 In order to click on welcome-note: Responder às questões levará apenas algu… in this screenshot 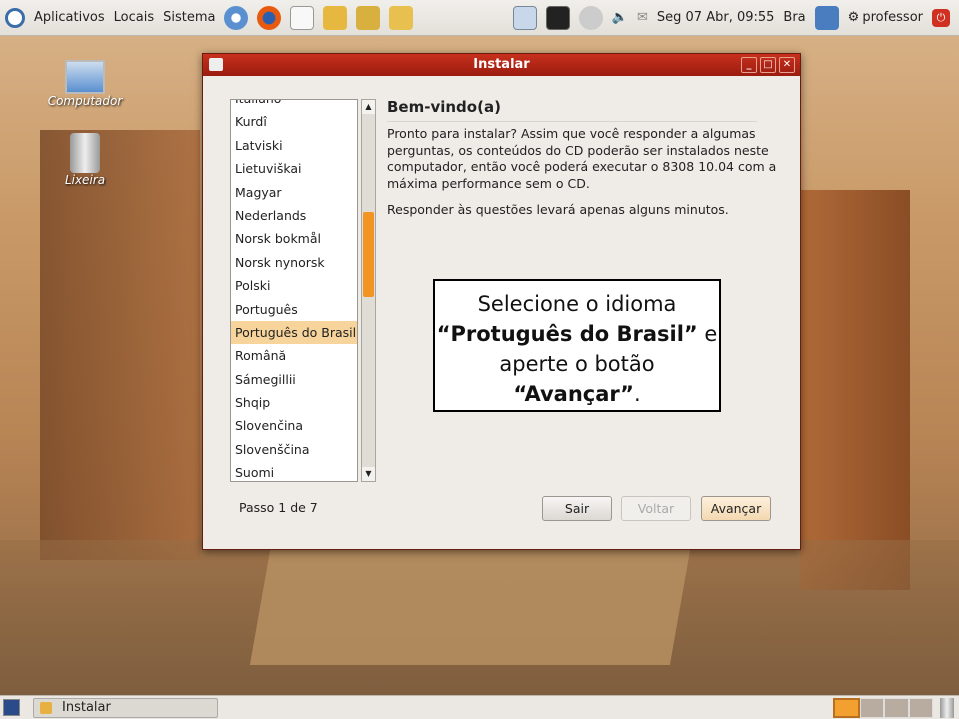, I will do `click(558, 209)`.